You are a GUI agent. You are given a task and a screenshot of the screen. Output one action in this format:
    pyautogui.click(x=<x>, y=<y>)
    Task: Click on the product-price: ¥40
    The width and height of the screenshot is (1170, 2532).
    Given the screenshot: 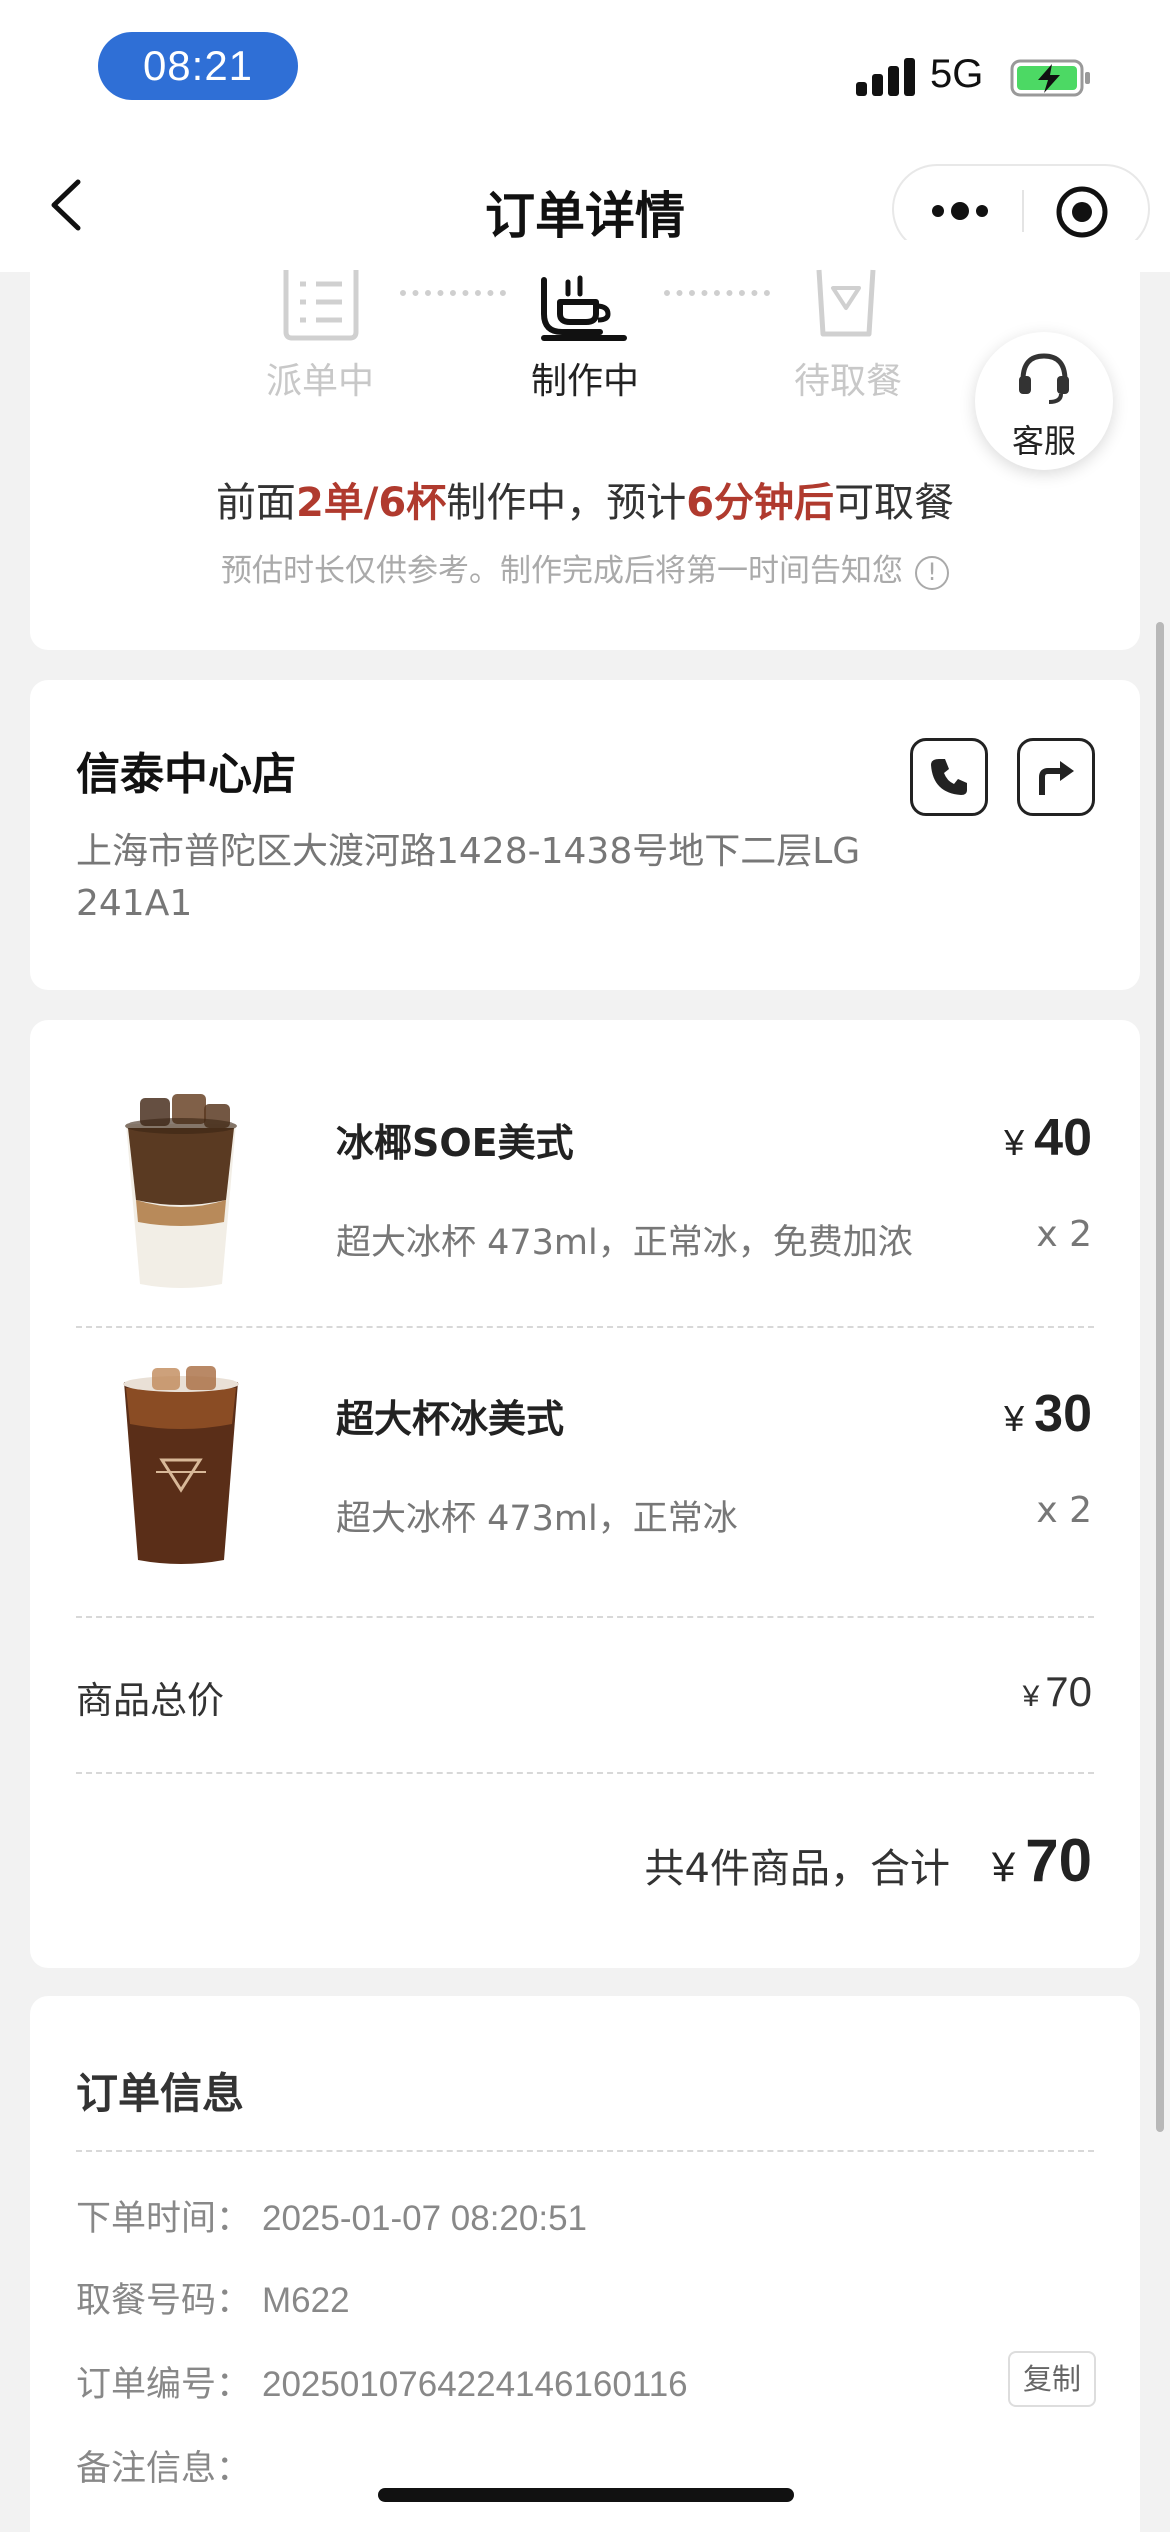 What is the action you would take?
    pyautogui.click(x=1048, y=1138)
    